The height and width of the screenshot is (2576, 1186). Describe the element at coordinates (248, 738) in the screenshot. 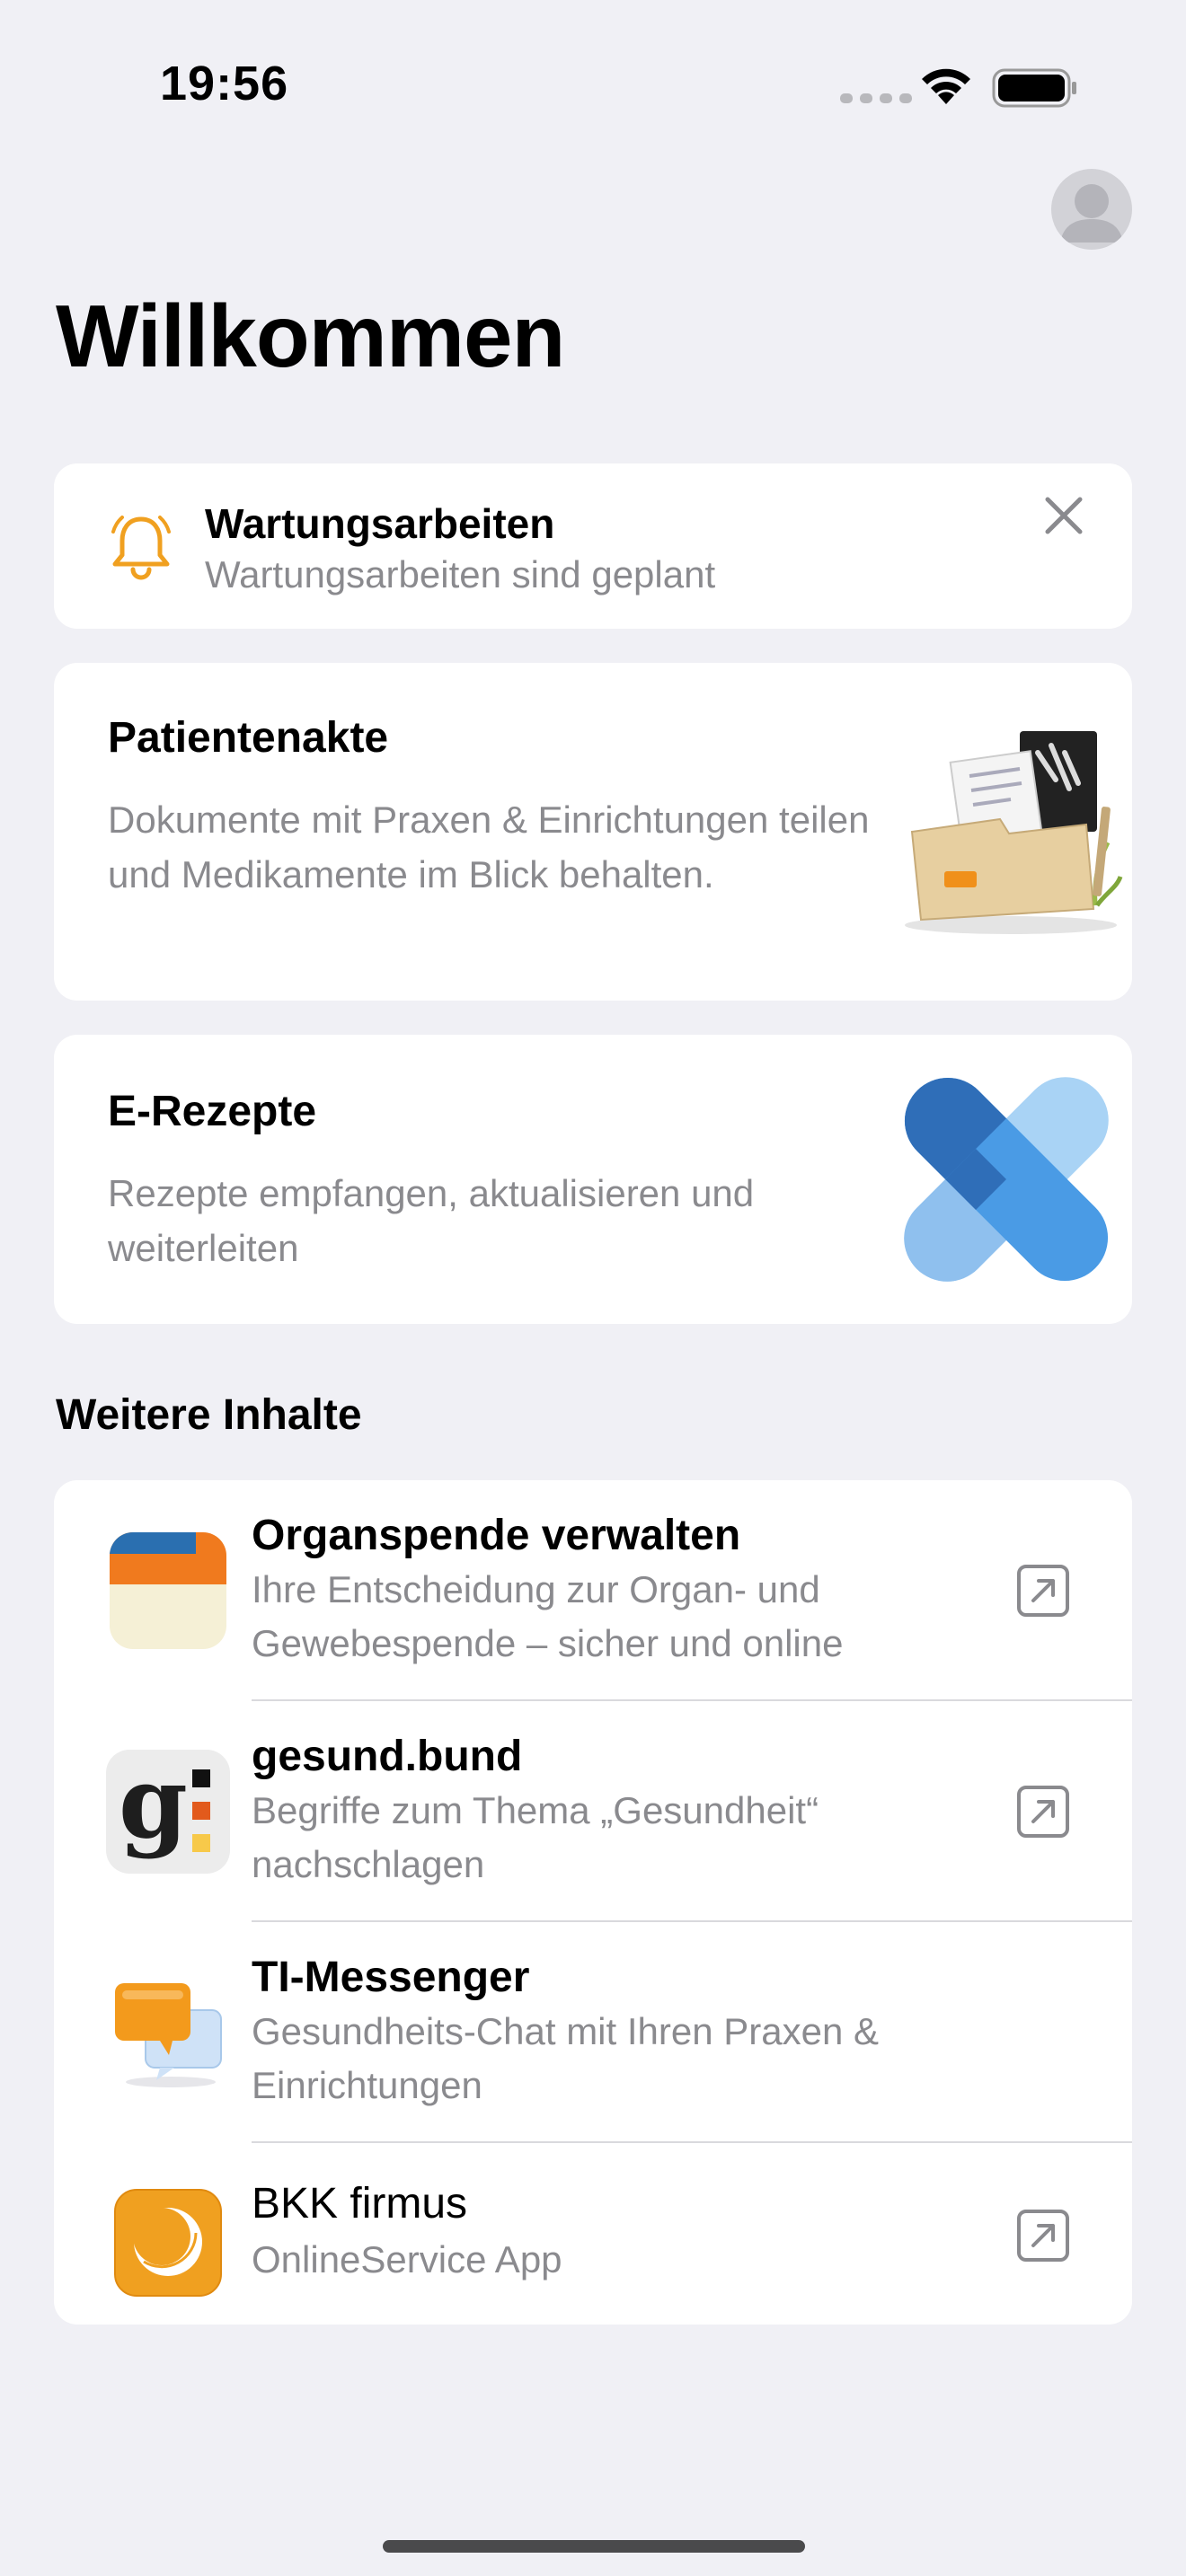

I see `patient-record-title: Patientenakte` at that location.